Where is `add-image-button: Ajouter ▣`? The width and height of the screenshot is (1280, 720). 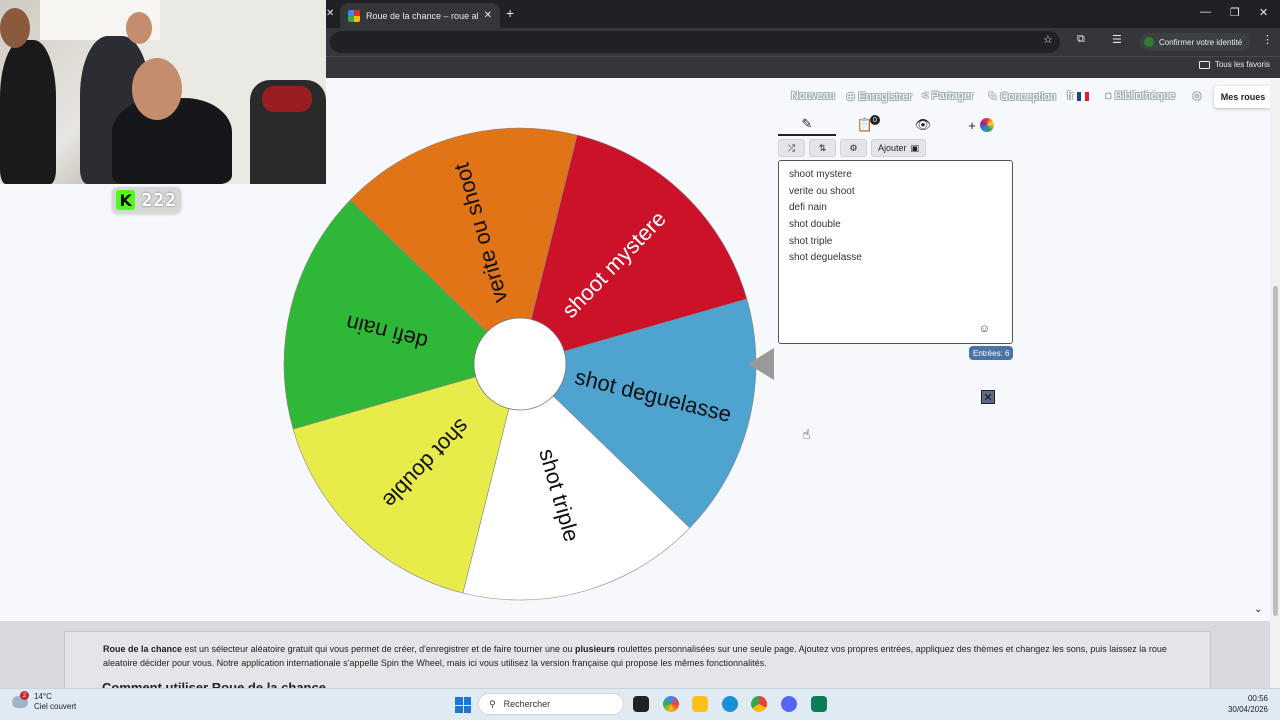 add-image-button: Ajouter ▣ is located at coordinates (899, 148).